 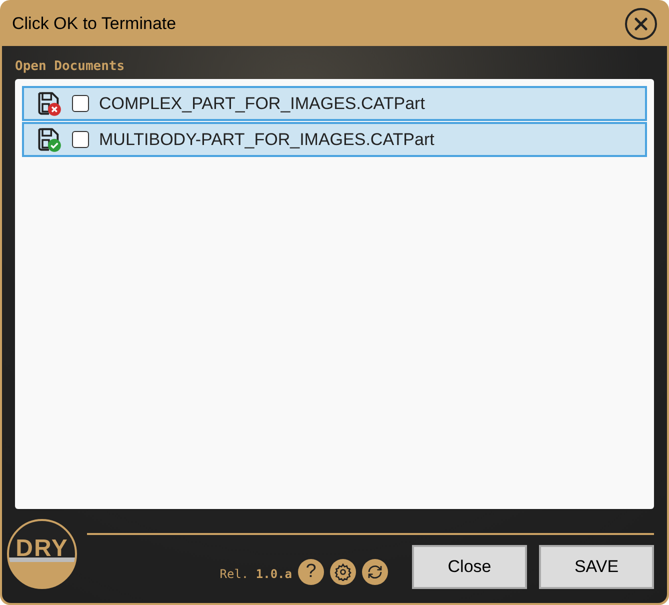 What do you see at coordinates (469, 567) in the screenshot?
I see `dialog-button: Close` at bounding box center [469, 567].